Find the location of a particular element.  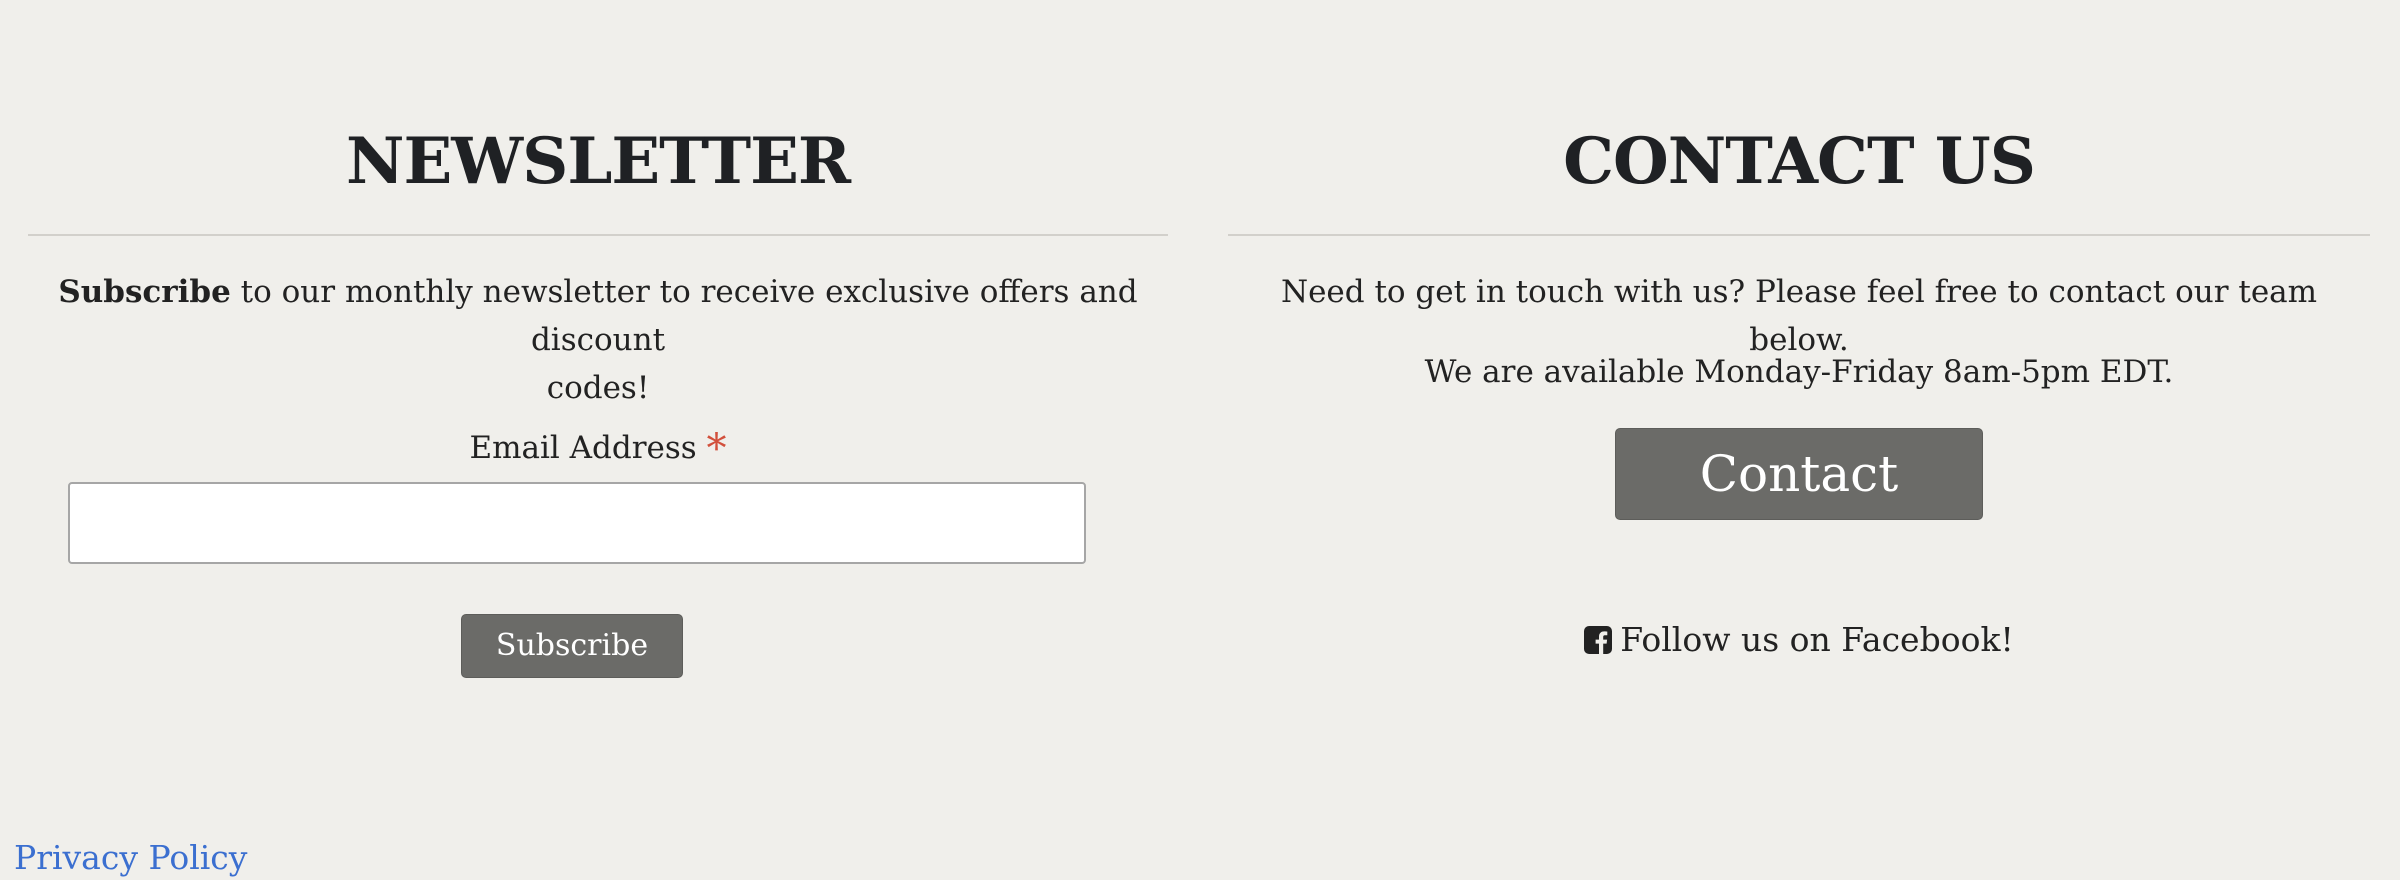

facebook-link: Follow us on Facebook! is located at coordinates (1799, 640).